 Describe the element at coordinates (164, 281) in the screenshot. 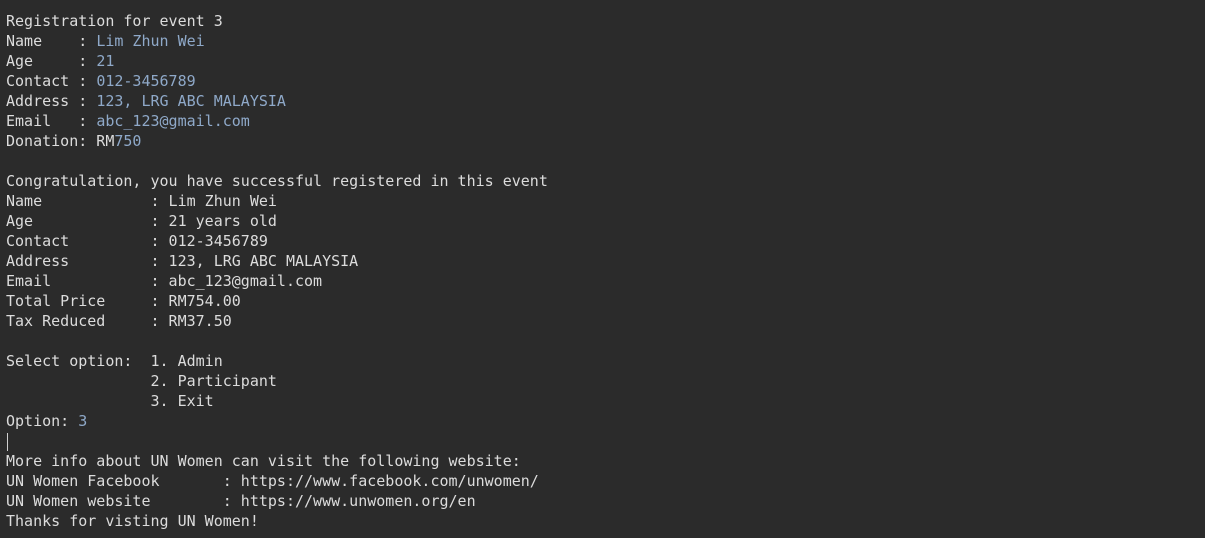

I see `summary-email: Email : abc_123@gmail.com` at that location.